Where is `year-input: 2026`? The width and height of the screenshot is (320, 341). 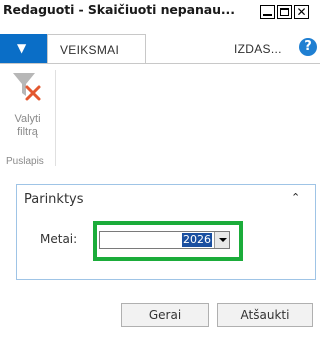
year-input: 2026 is located at coordinates (164, 240).